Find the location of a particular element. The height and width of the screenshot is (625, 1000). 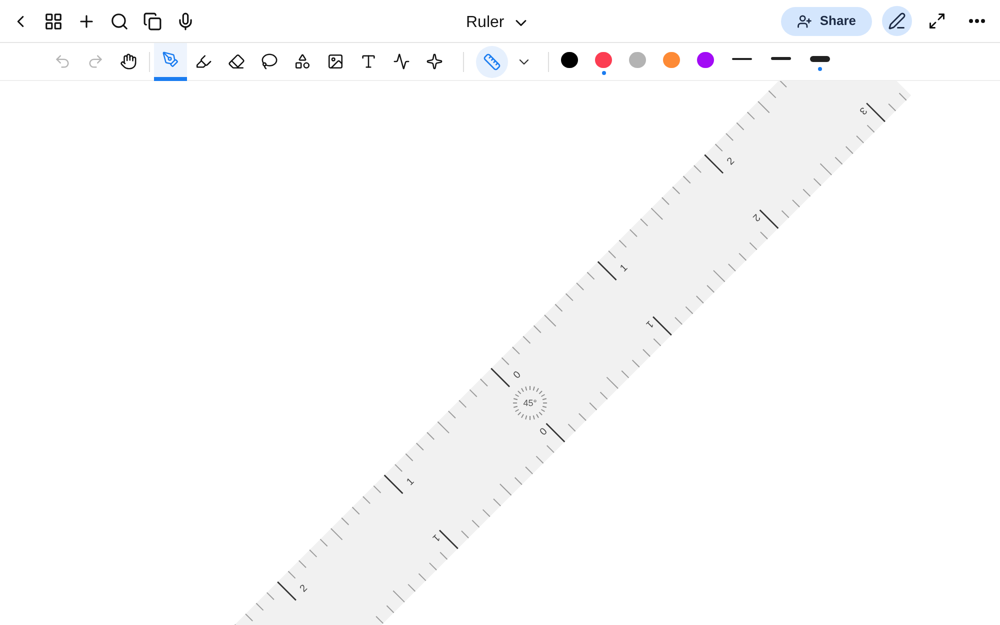

pen-button is located at coordinates (897, 21).